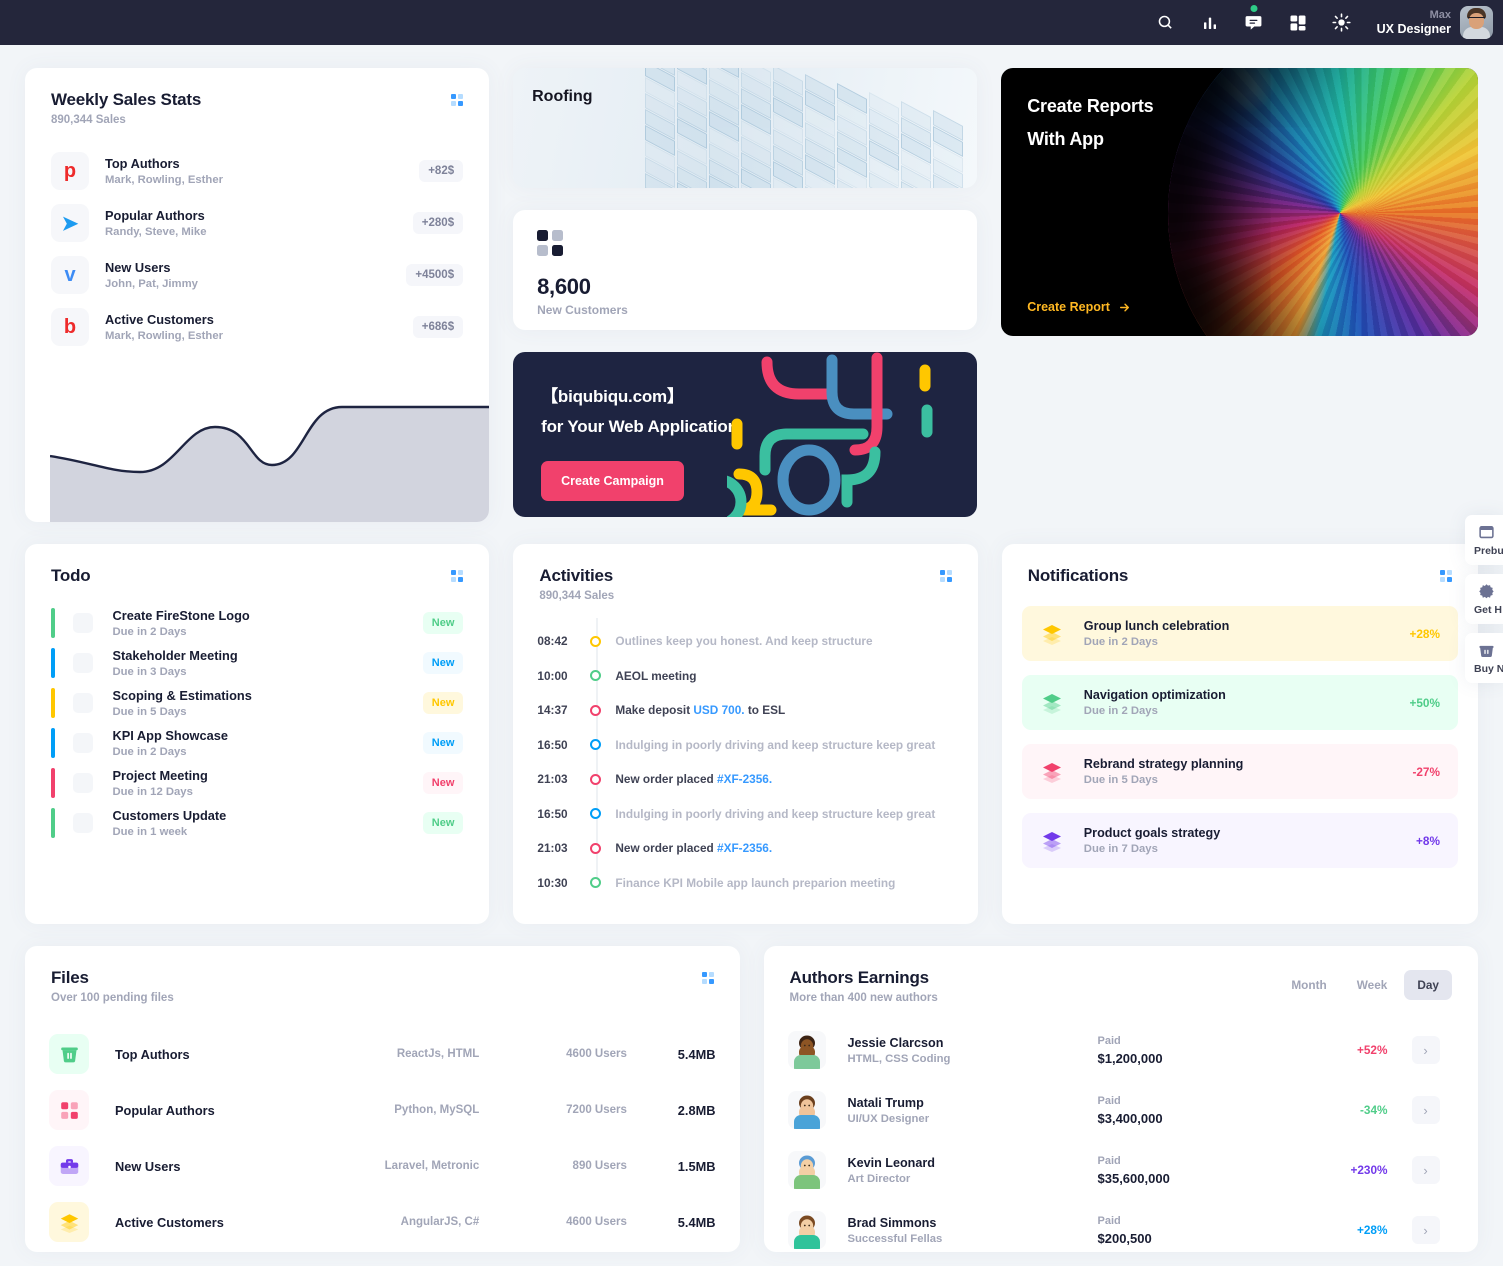 This screenshot has width=1503, height=1266. I want to click on roofing-card: Roofing, so click(745, 128).